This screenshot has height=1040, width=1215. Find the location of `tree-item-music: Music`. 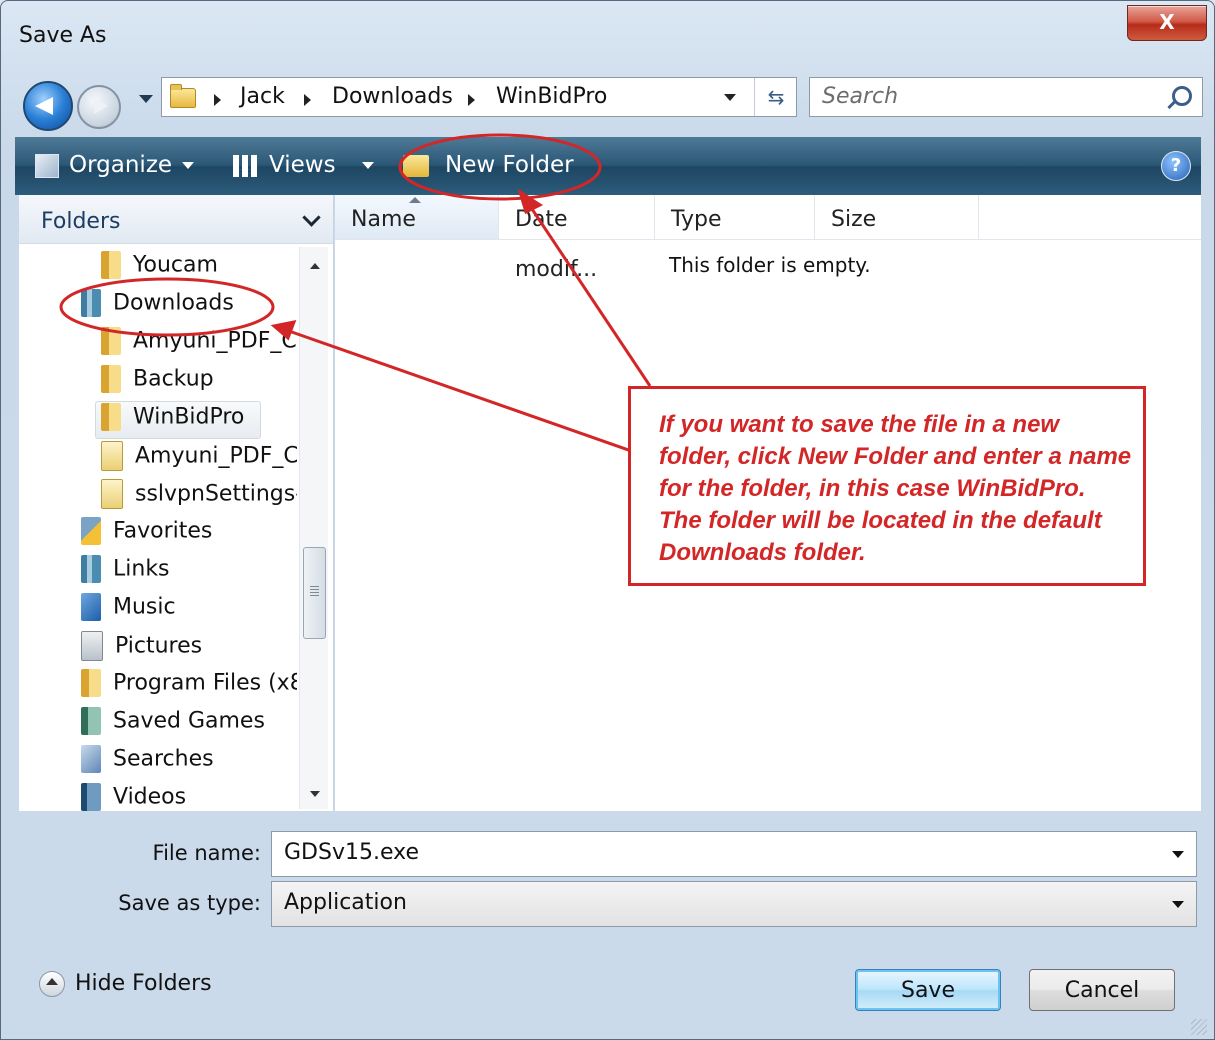

tree-item-music: Music is located at coordinates (189, 612).